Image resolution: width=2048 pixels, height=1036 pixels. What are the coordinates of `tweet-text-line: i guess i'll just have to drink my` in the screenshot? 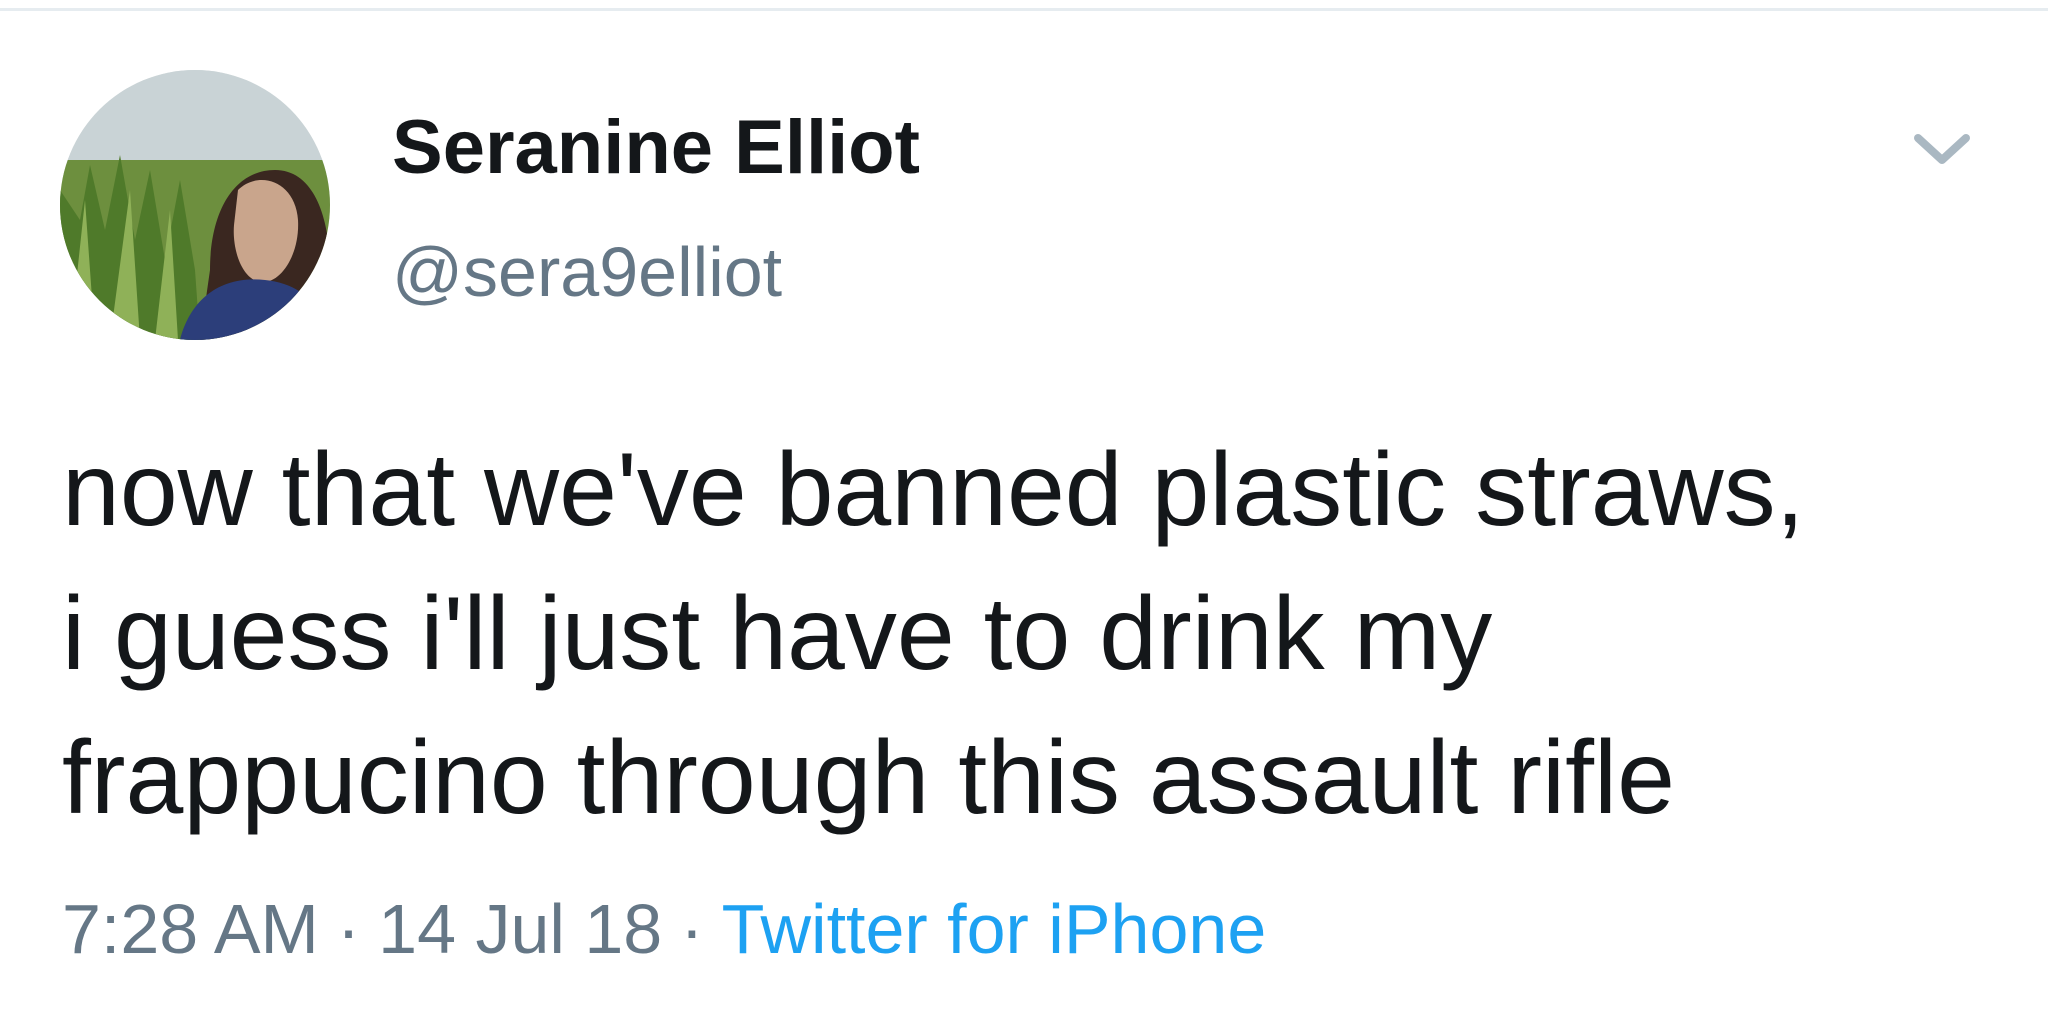 It's located at (777, 634).